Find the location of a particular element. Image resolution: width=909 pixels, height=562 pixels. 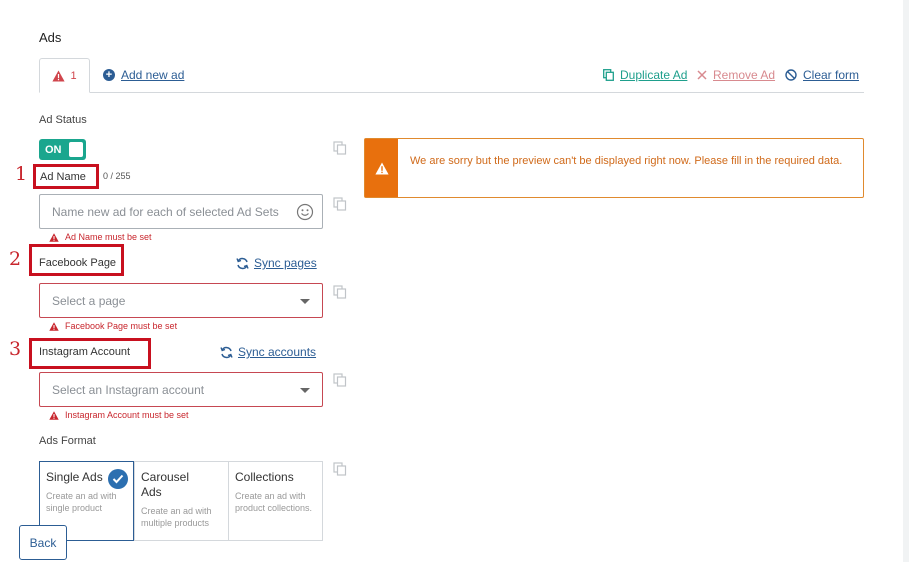

duplicate-ad-button: Duplicate Ad is located at coordinates (645, 75).